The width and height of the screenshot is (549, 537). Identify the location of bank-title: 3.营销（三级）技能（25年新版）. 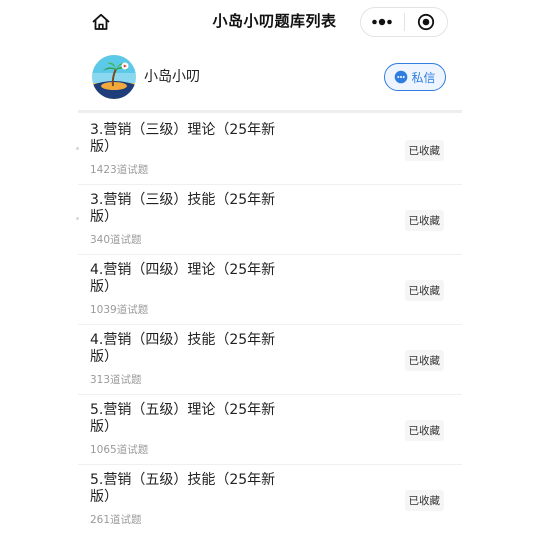
(183, 208).